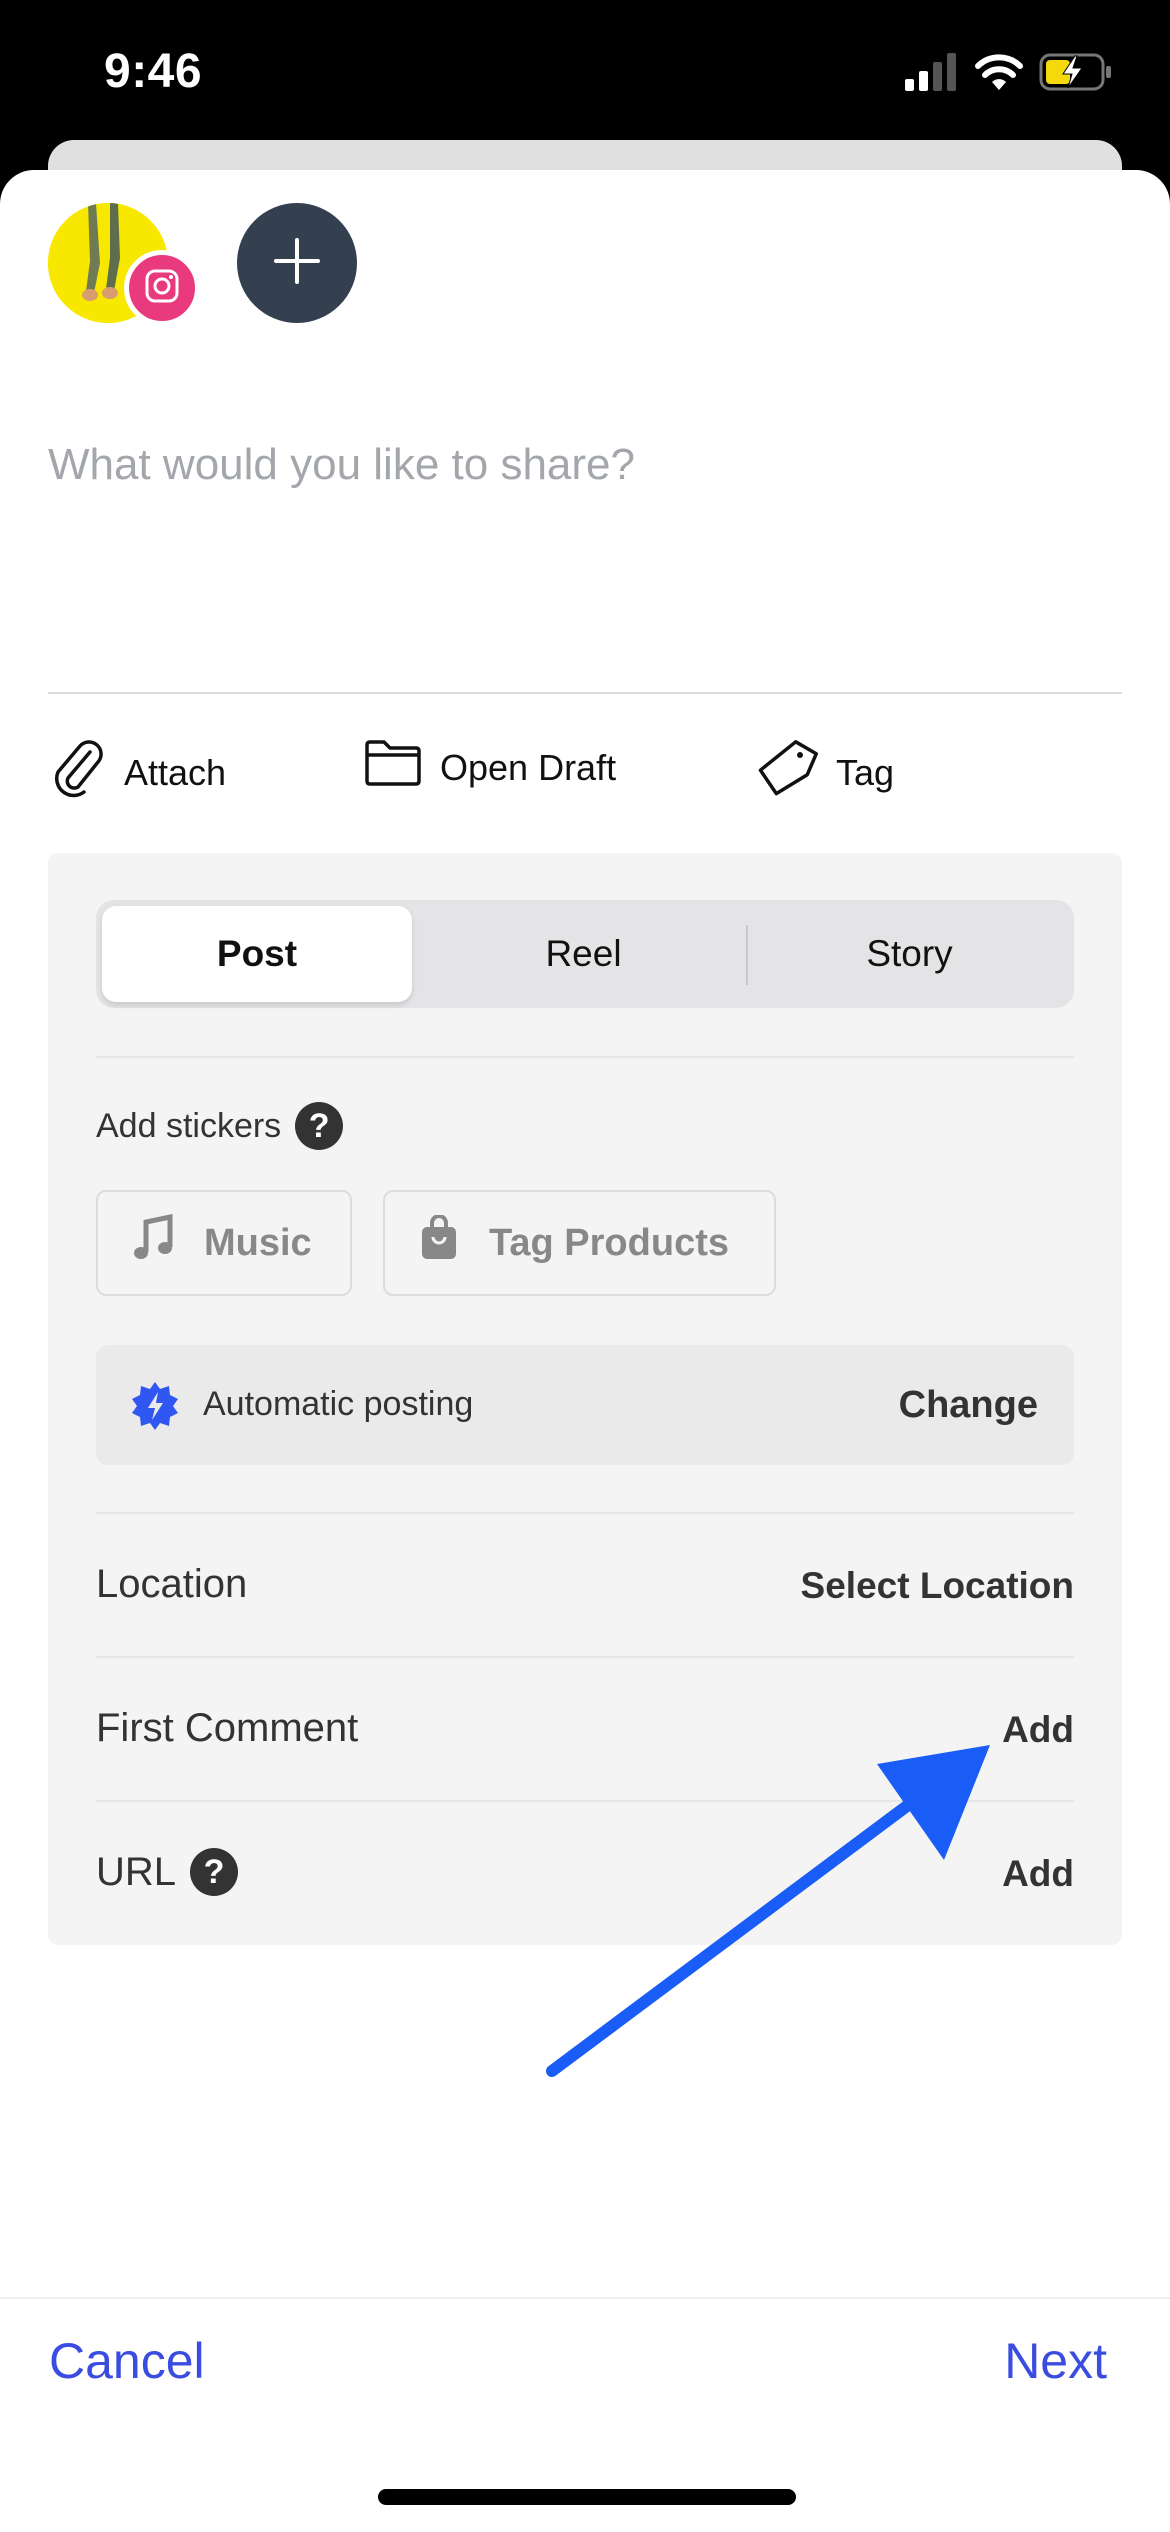 Image resolution: width=1170 pixels, height=2532 pixels. What do you see at coordinates (865, 772) in the screenshot?
I see `tag-label: Tag` at bounding box center [865, 772].